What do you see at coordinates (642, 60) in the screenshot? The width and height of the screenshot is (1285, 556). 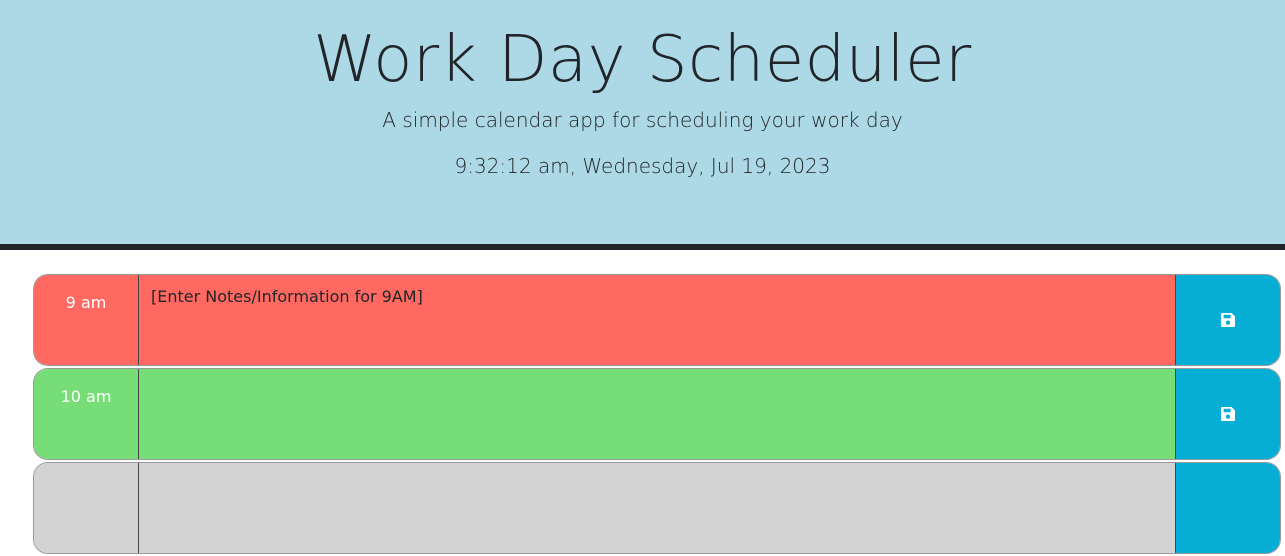 I see `page-title: Work Day Scheduler` at bounding box center [642, 60].